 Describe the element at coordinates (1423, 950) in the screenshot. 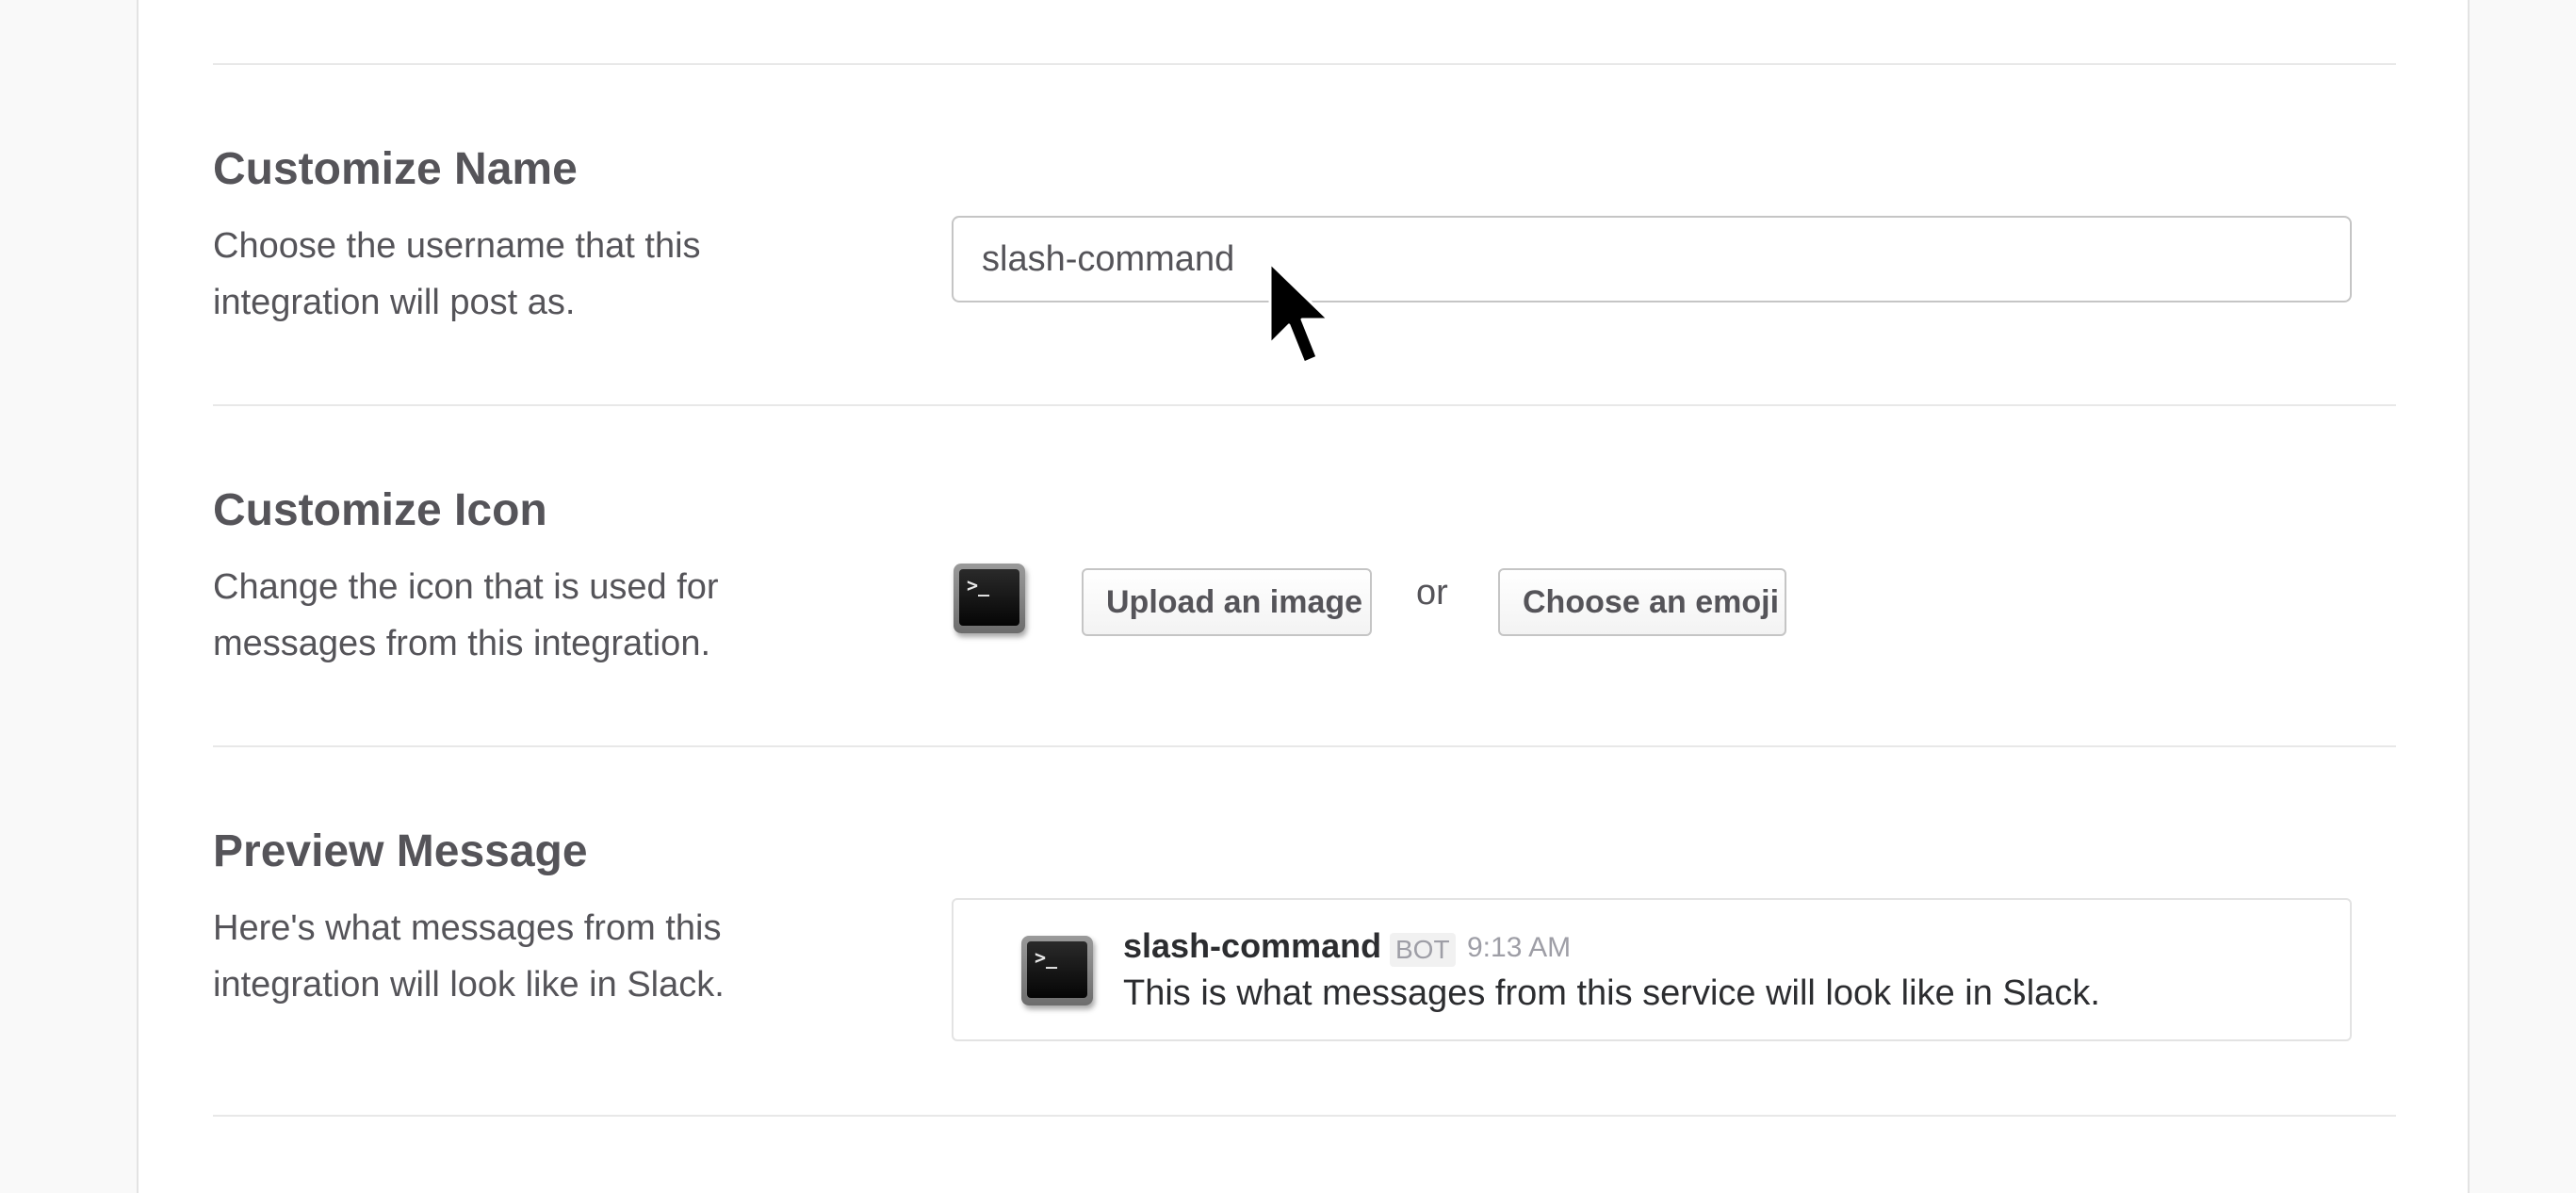

I see `bot-badge: BOT` at that location.